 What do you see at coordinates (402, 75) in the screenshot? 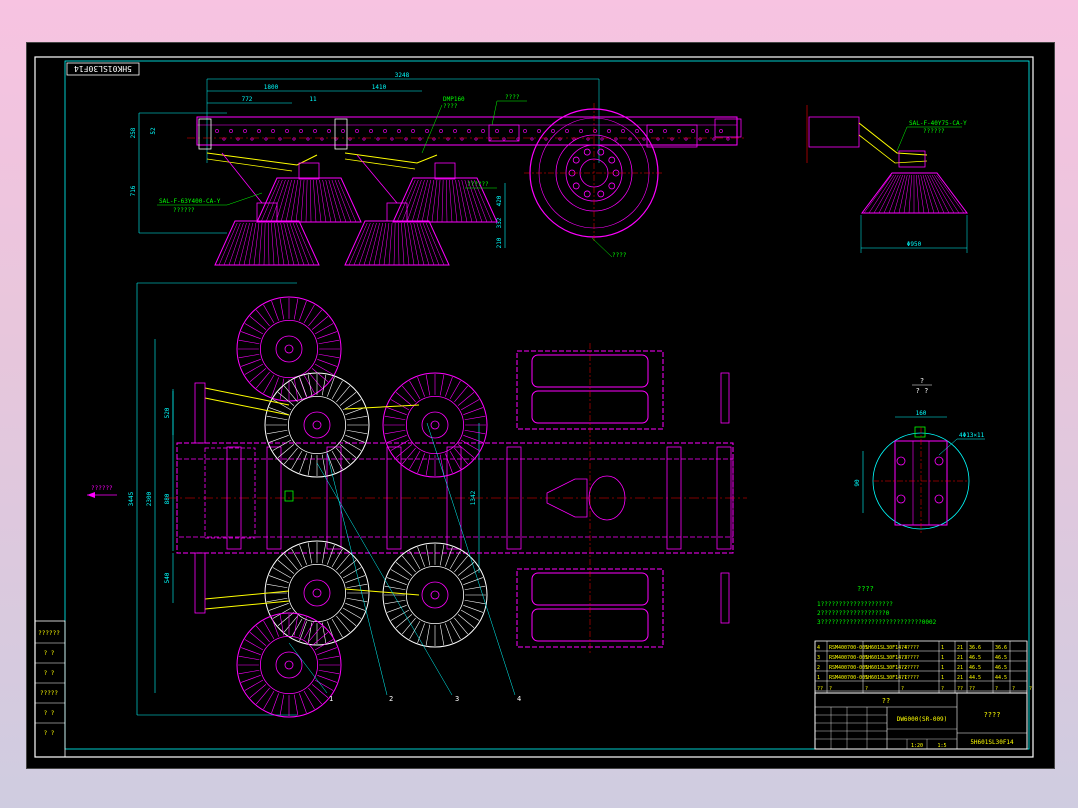
I see `svg-text: 3248` at bounding box center [402, 75].